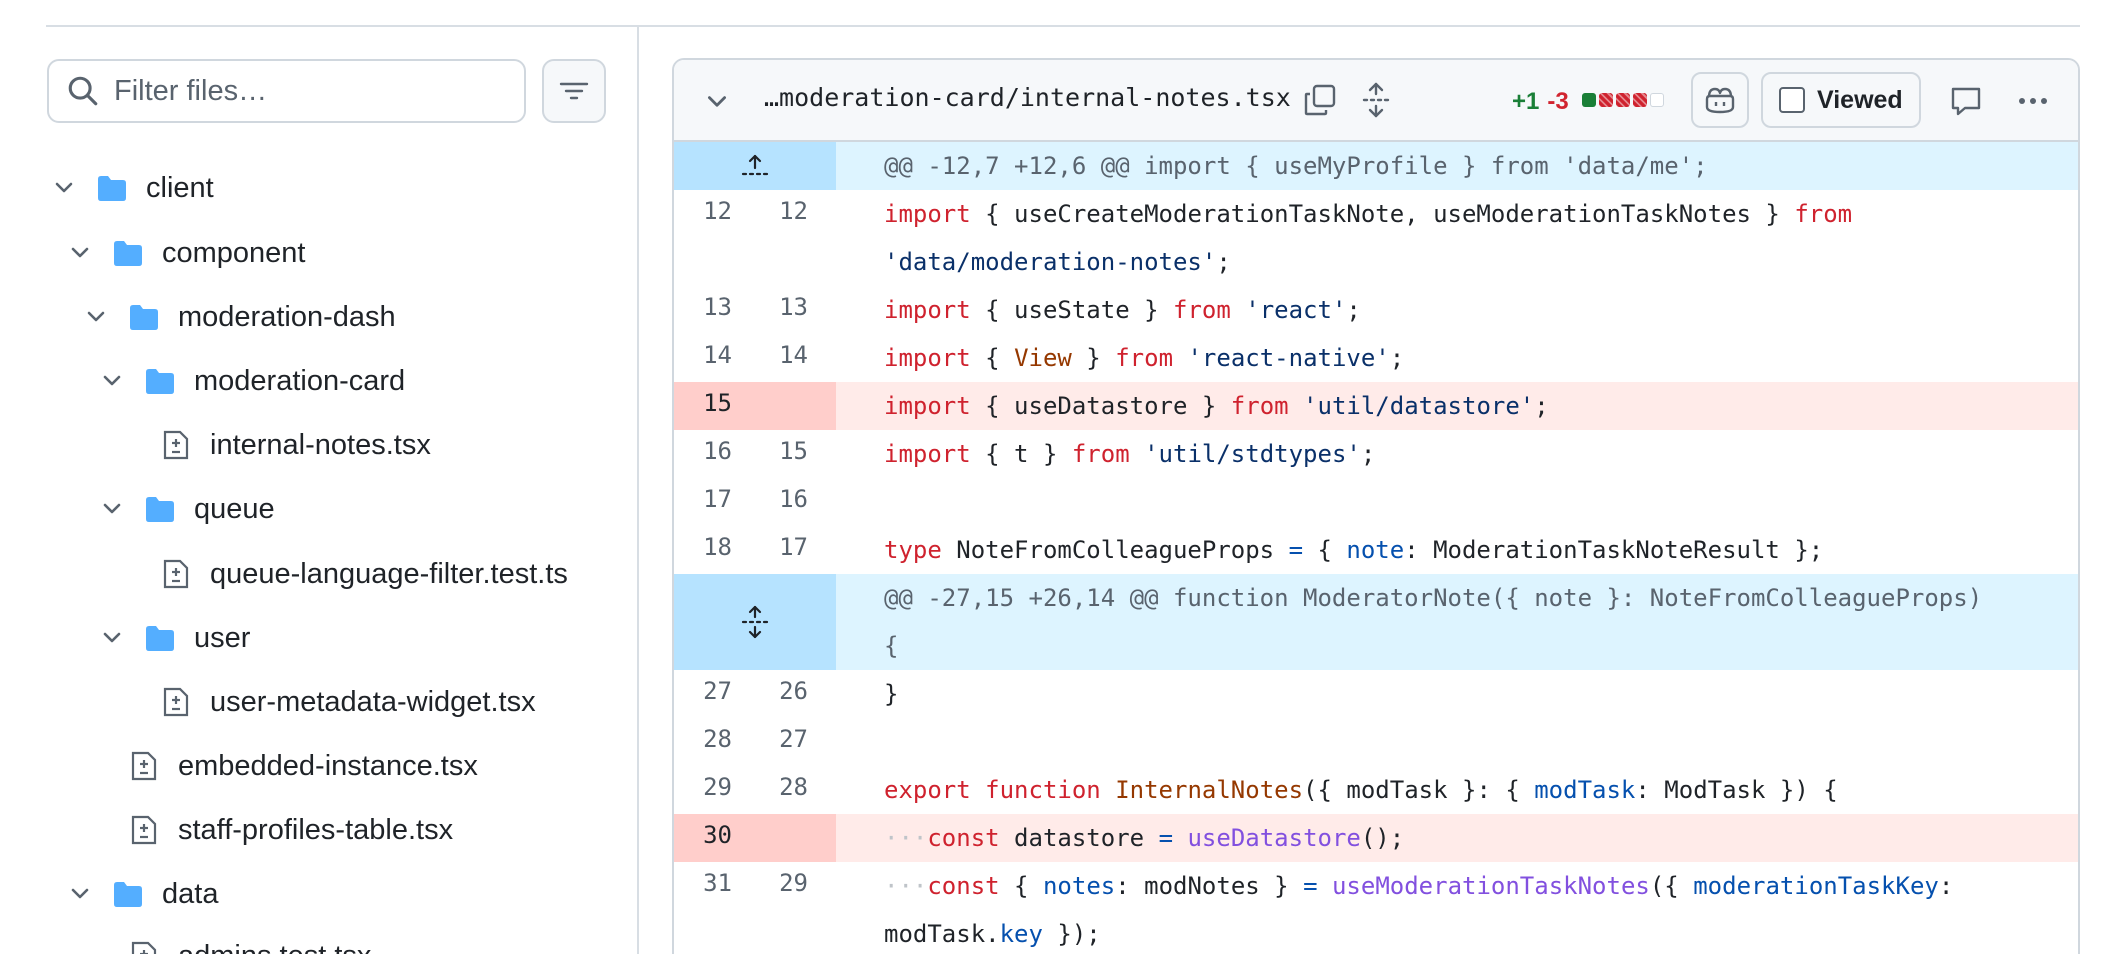 The height and width of the screenshot is (954, 2126). Describe the element at coordinates (1540, 102) in the screenshot. I see `diff-stat: +1 -3` at that location.